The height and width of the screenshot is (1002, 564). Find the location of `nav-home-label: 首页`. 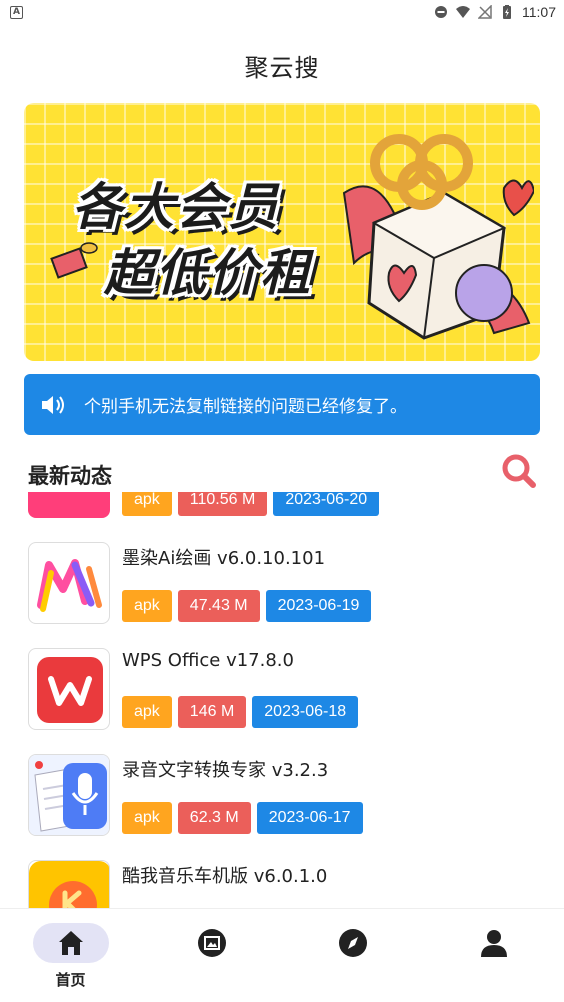

nav-home-label: 首页 is located at coordinates (70, 980).